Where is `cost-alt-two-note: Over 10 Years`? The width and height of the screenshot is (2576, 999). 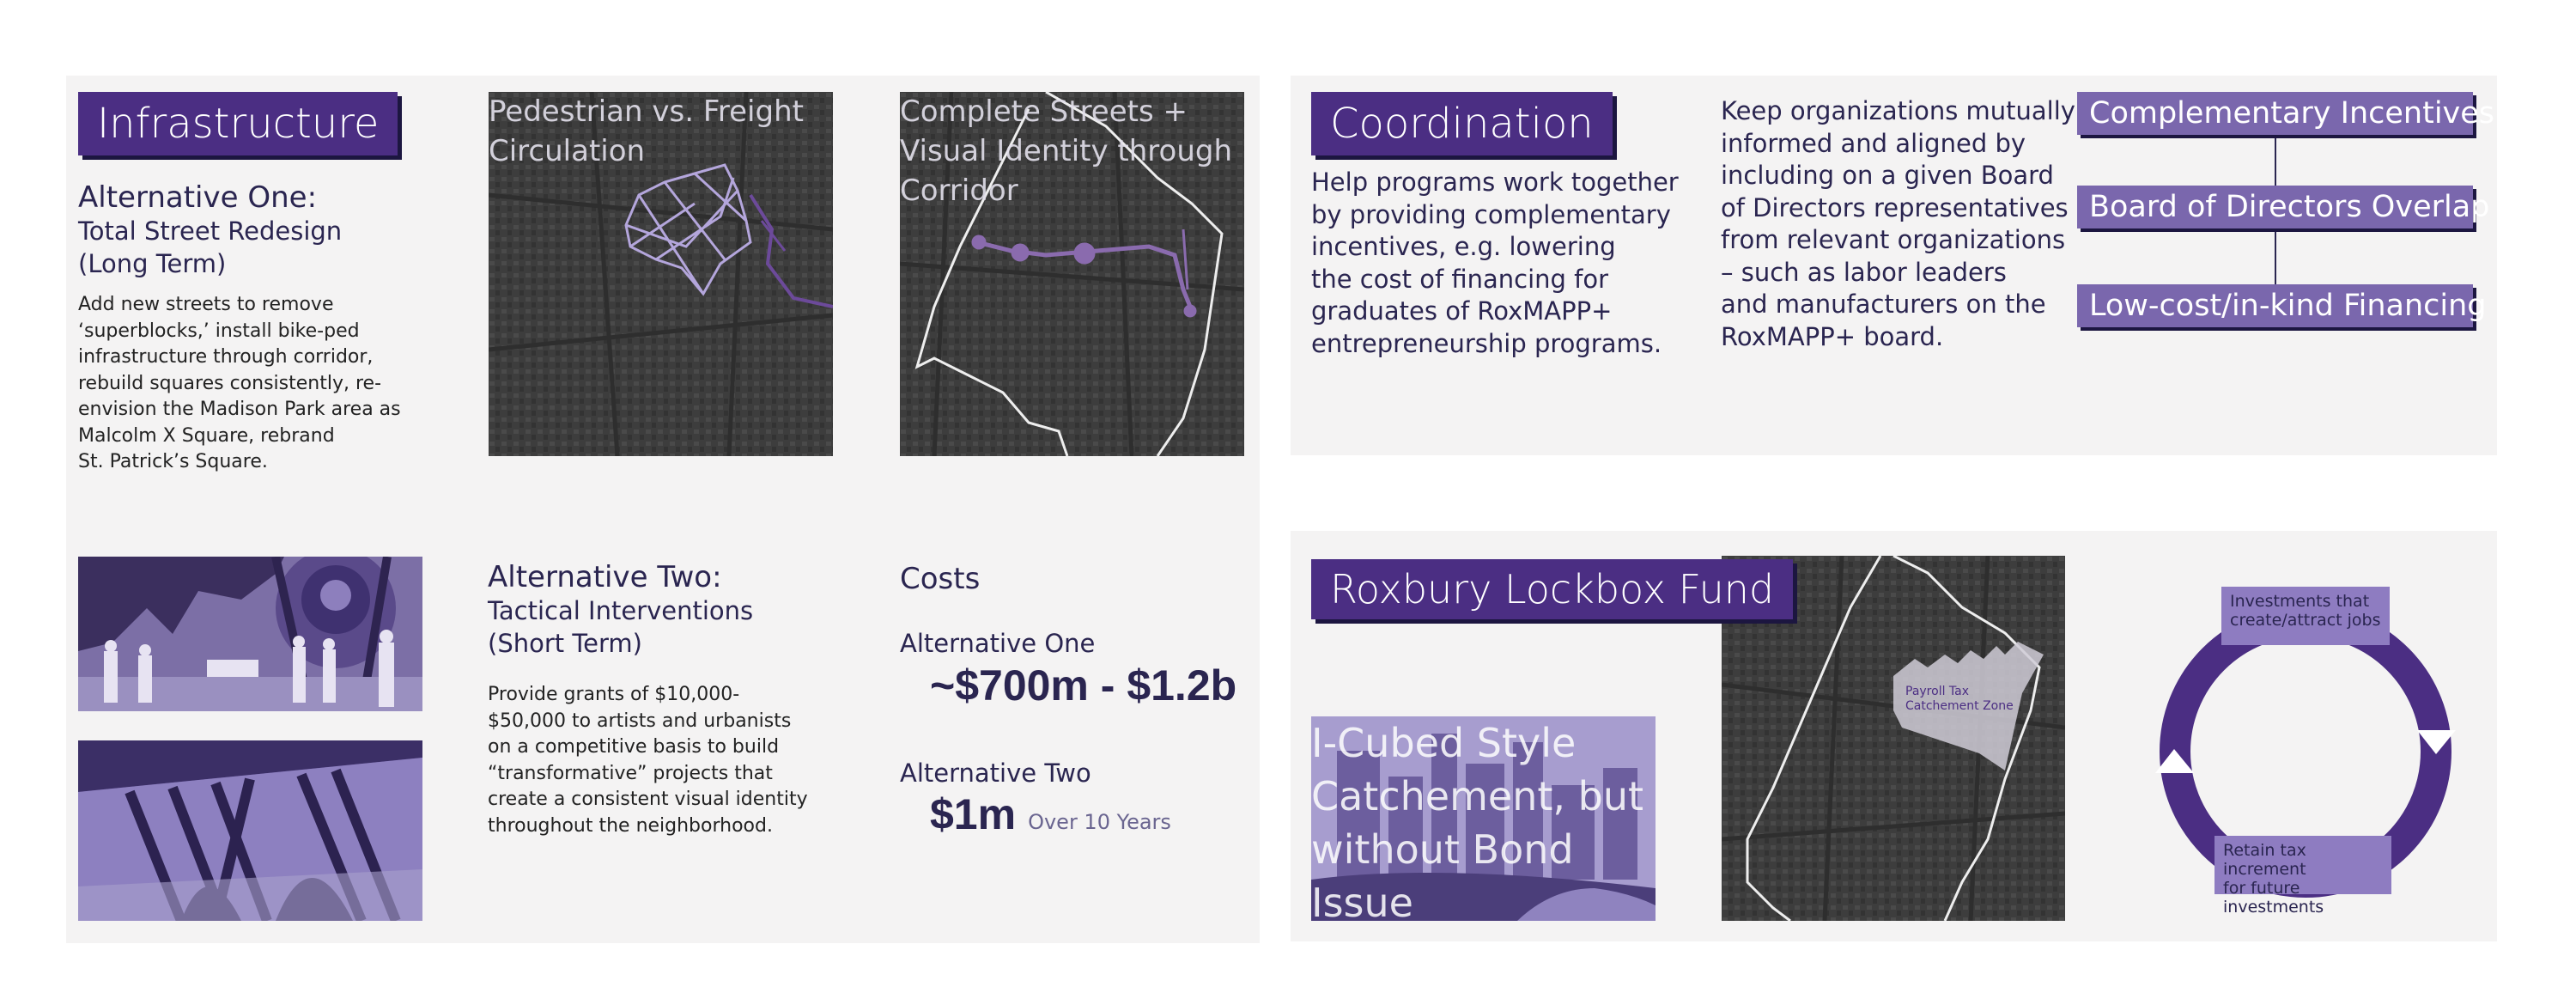
cost-alt-two-note: Over 10 Years is located at coordinates (1100, 822).